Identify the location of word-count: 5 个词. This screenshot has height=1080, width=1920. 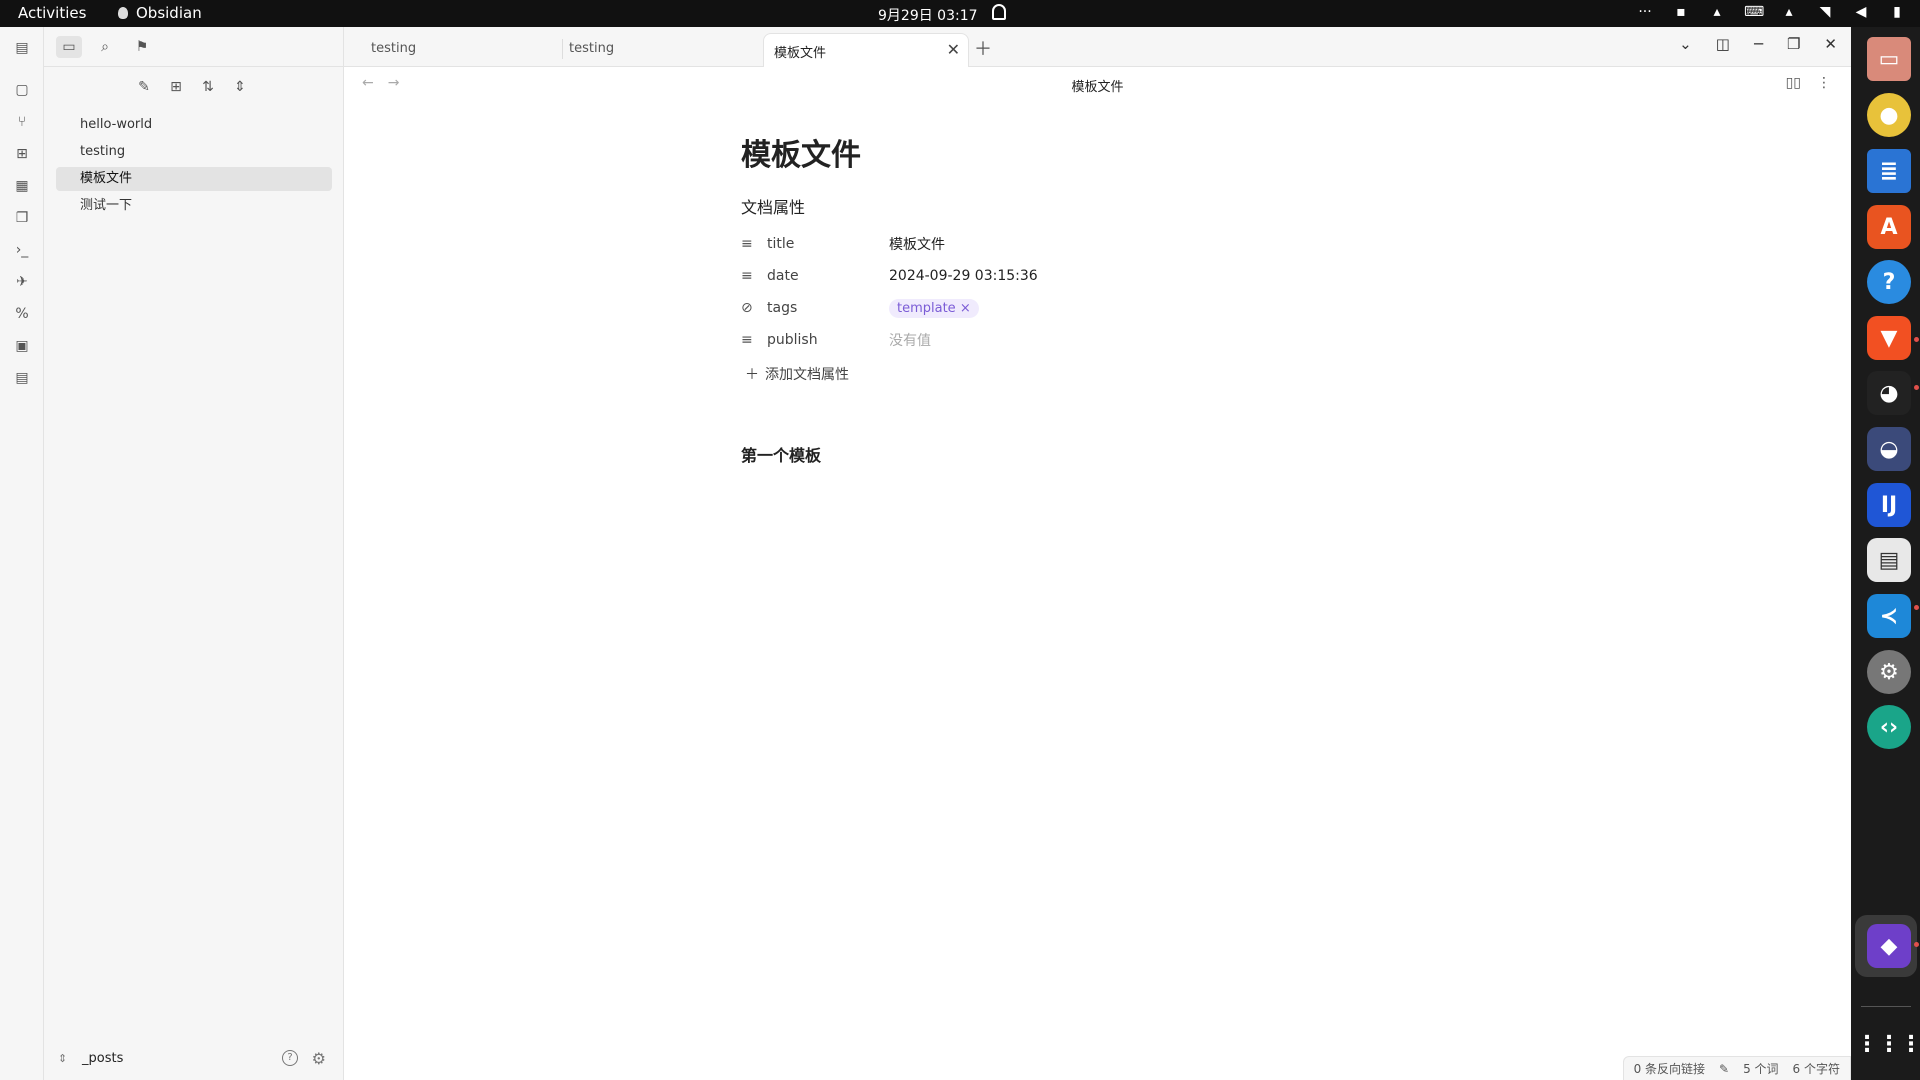
(1760, 1068).